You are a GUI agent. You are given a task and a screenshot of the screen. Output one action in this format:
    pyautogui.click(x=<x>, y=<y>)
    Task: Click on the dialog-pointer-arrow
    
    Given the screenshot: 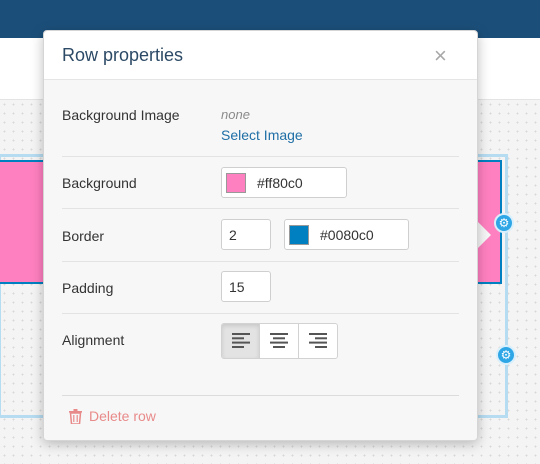 What is the action you would take?
    pyautogui.click(x=484, y=235)
    